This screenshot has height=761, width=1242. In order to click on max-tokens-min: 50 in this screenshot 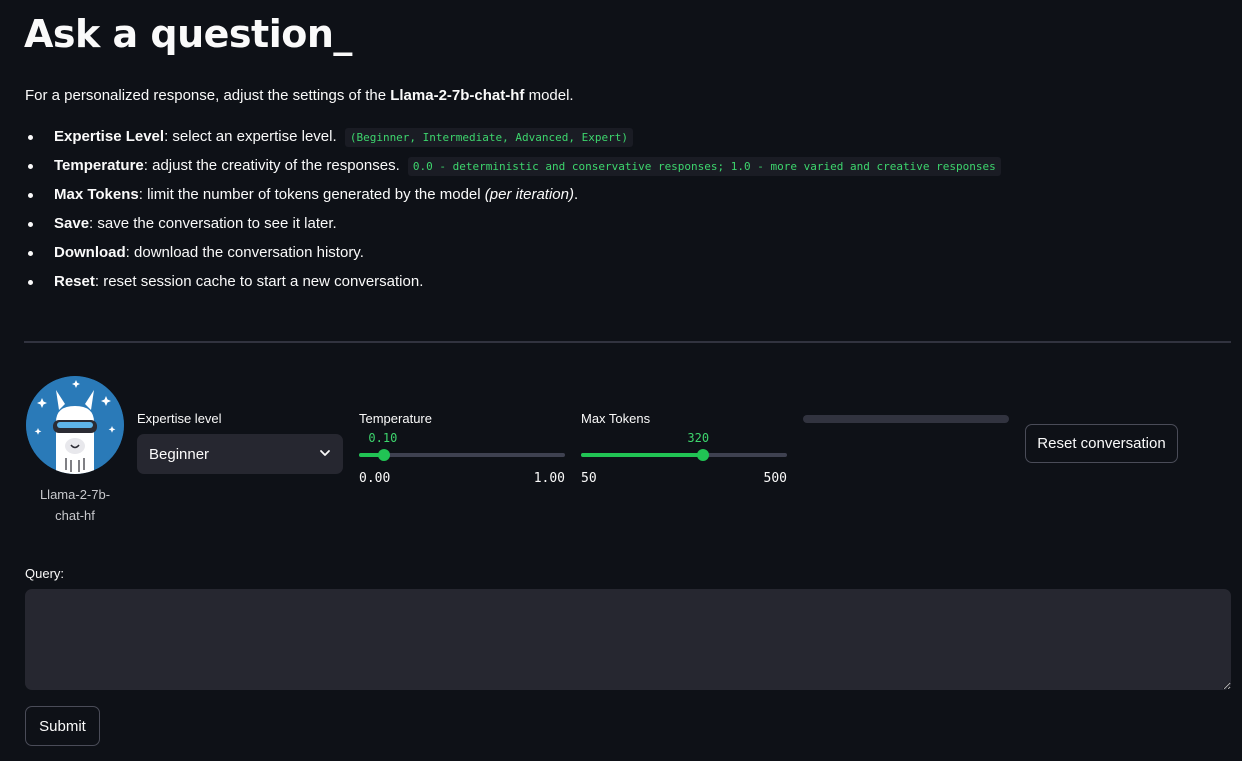, I will do `click(589, 478)`.